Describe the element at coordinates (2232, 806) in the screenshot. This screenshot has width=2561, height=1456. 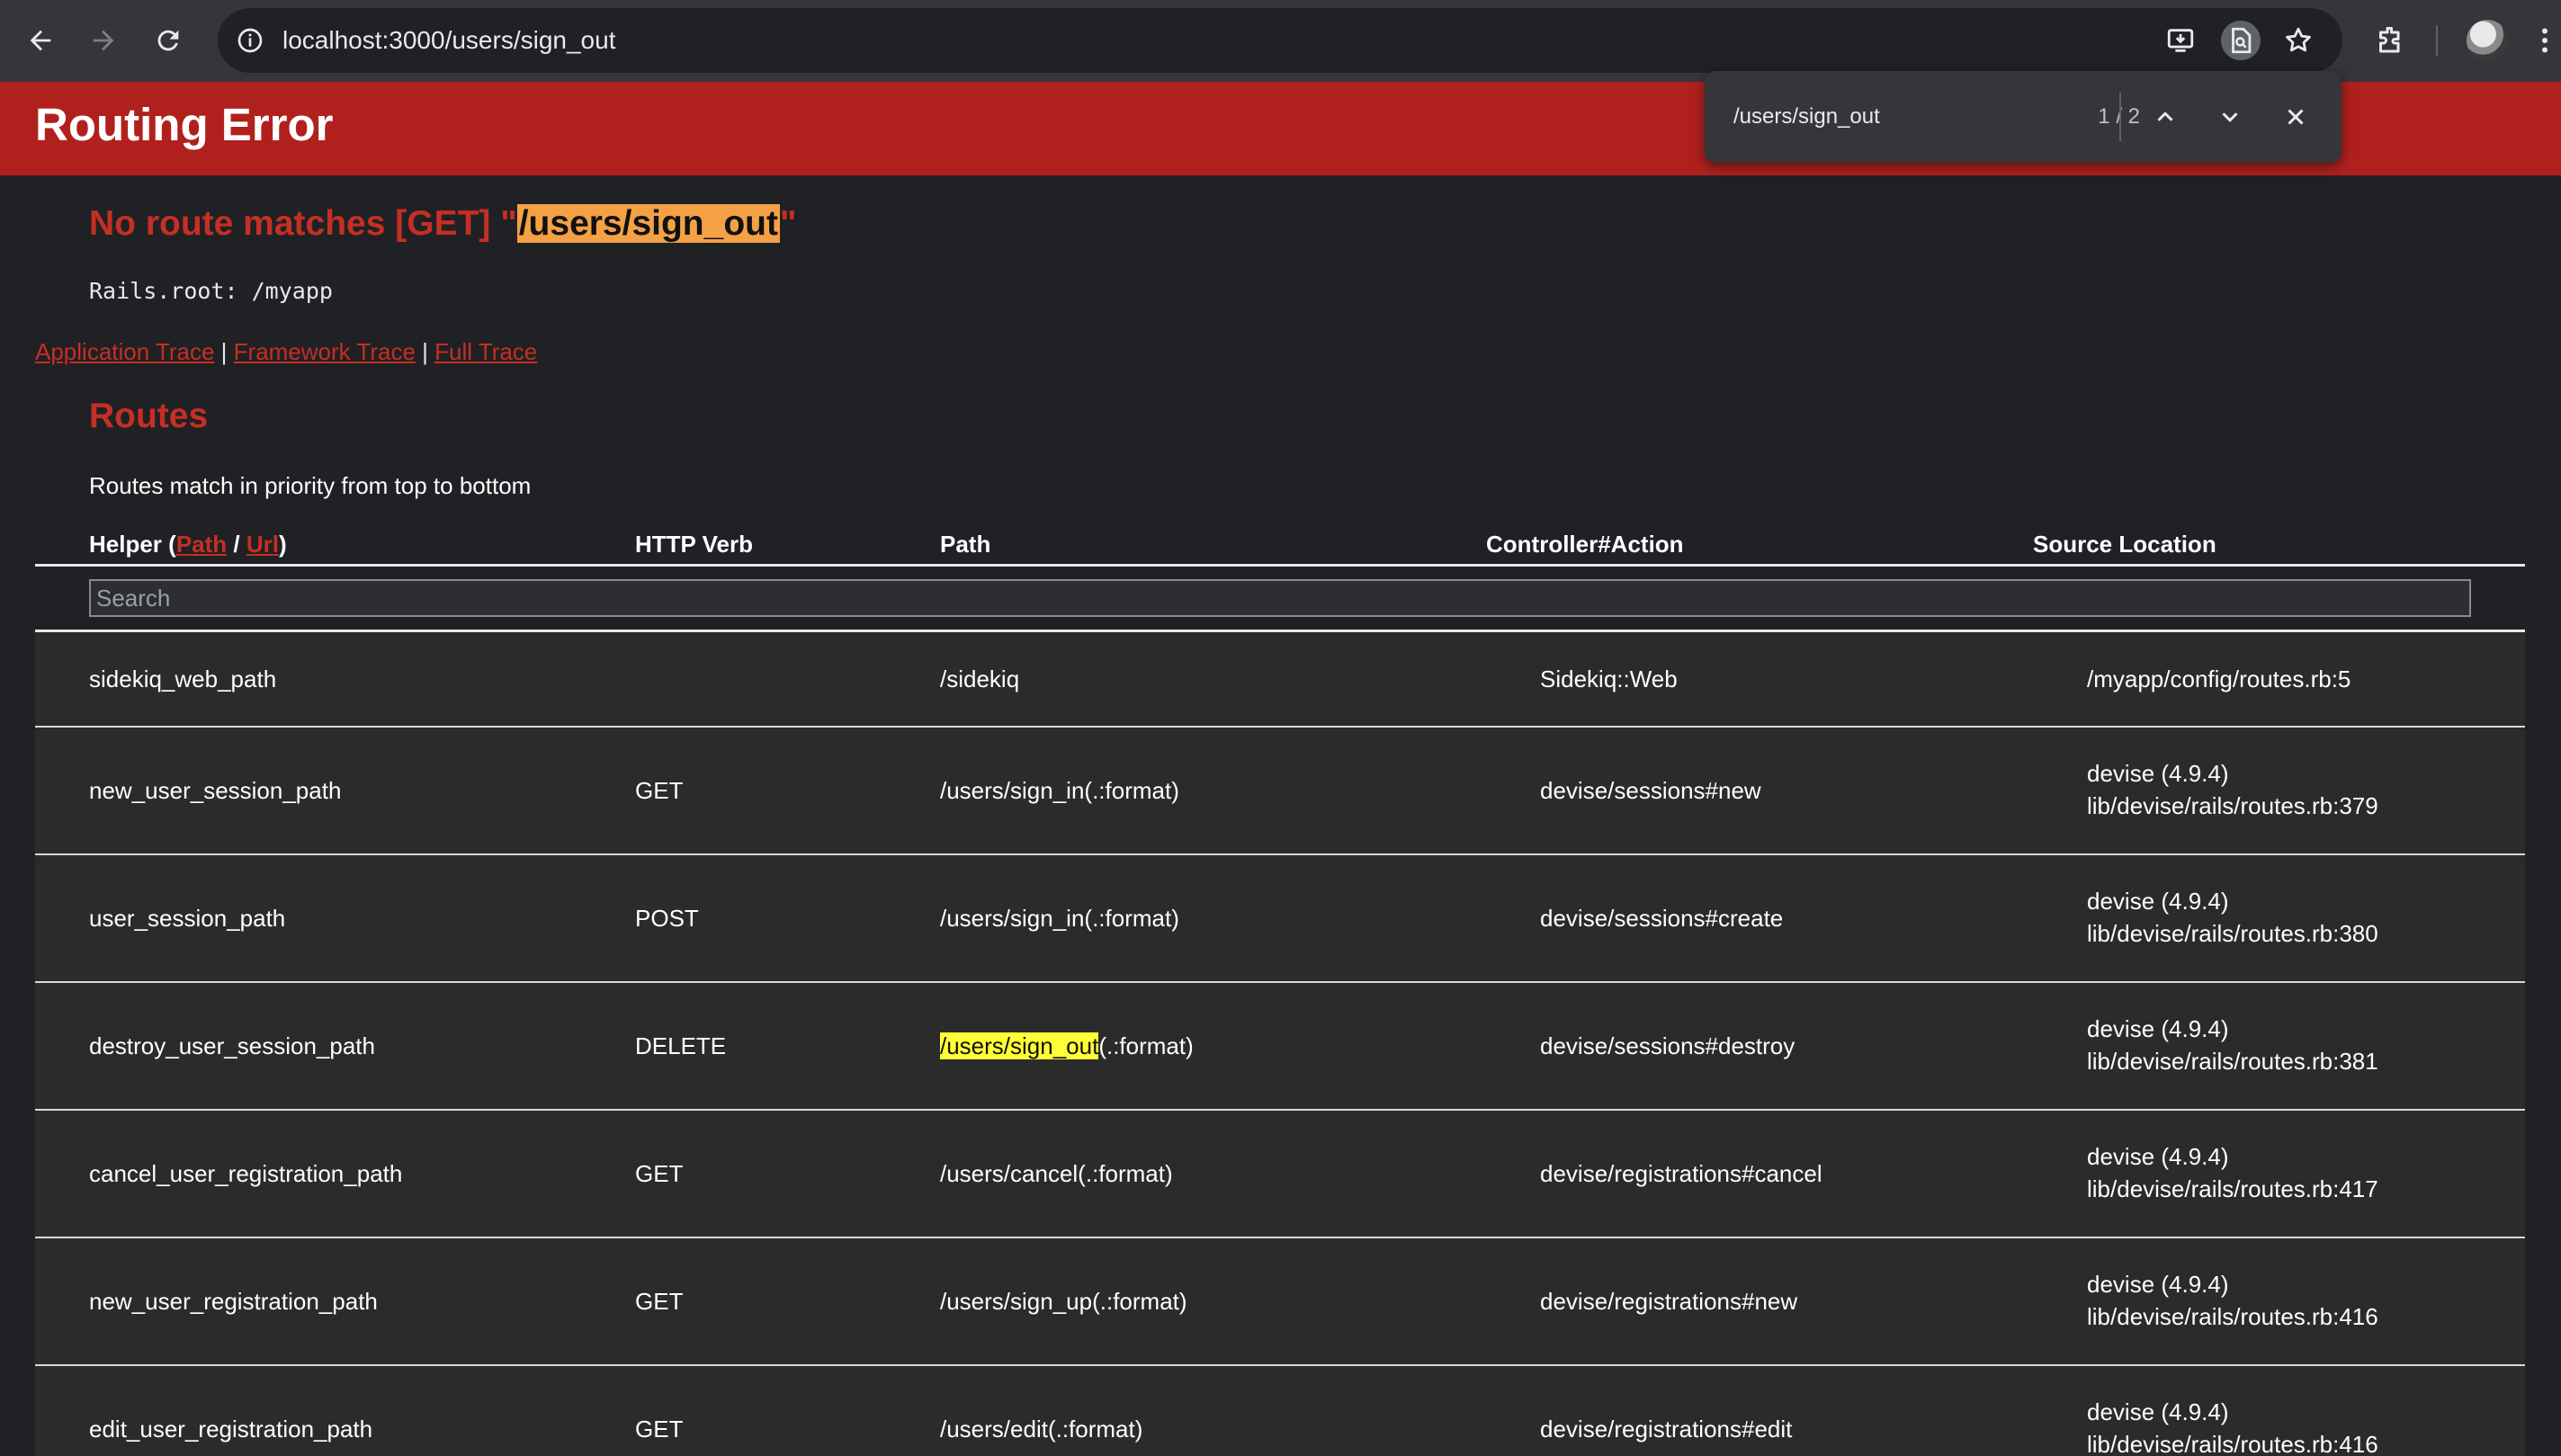
I see `route-source-line2: lib/devise/rails/routes.rb:379` at that location.